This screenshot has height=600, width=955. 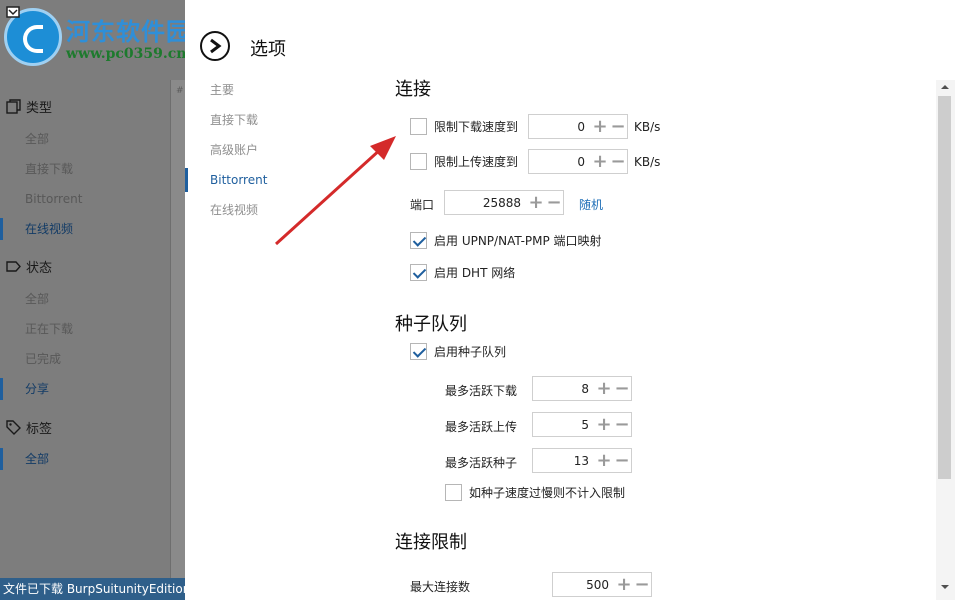 What do you see at coordinates (560, 127) in the screenshot?
I see `limit-download-value: 0` at bounding box center [560, 127].